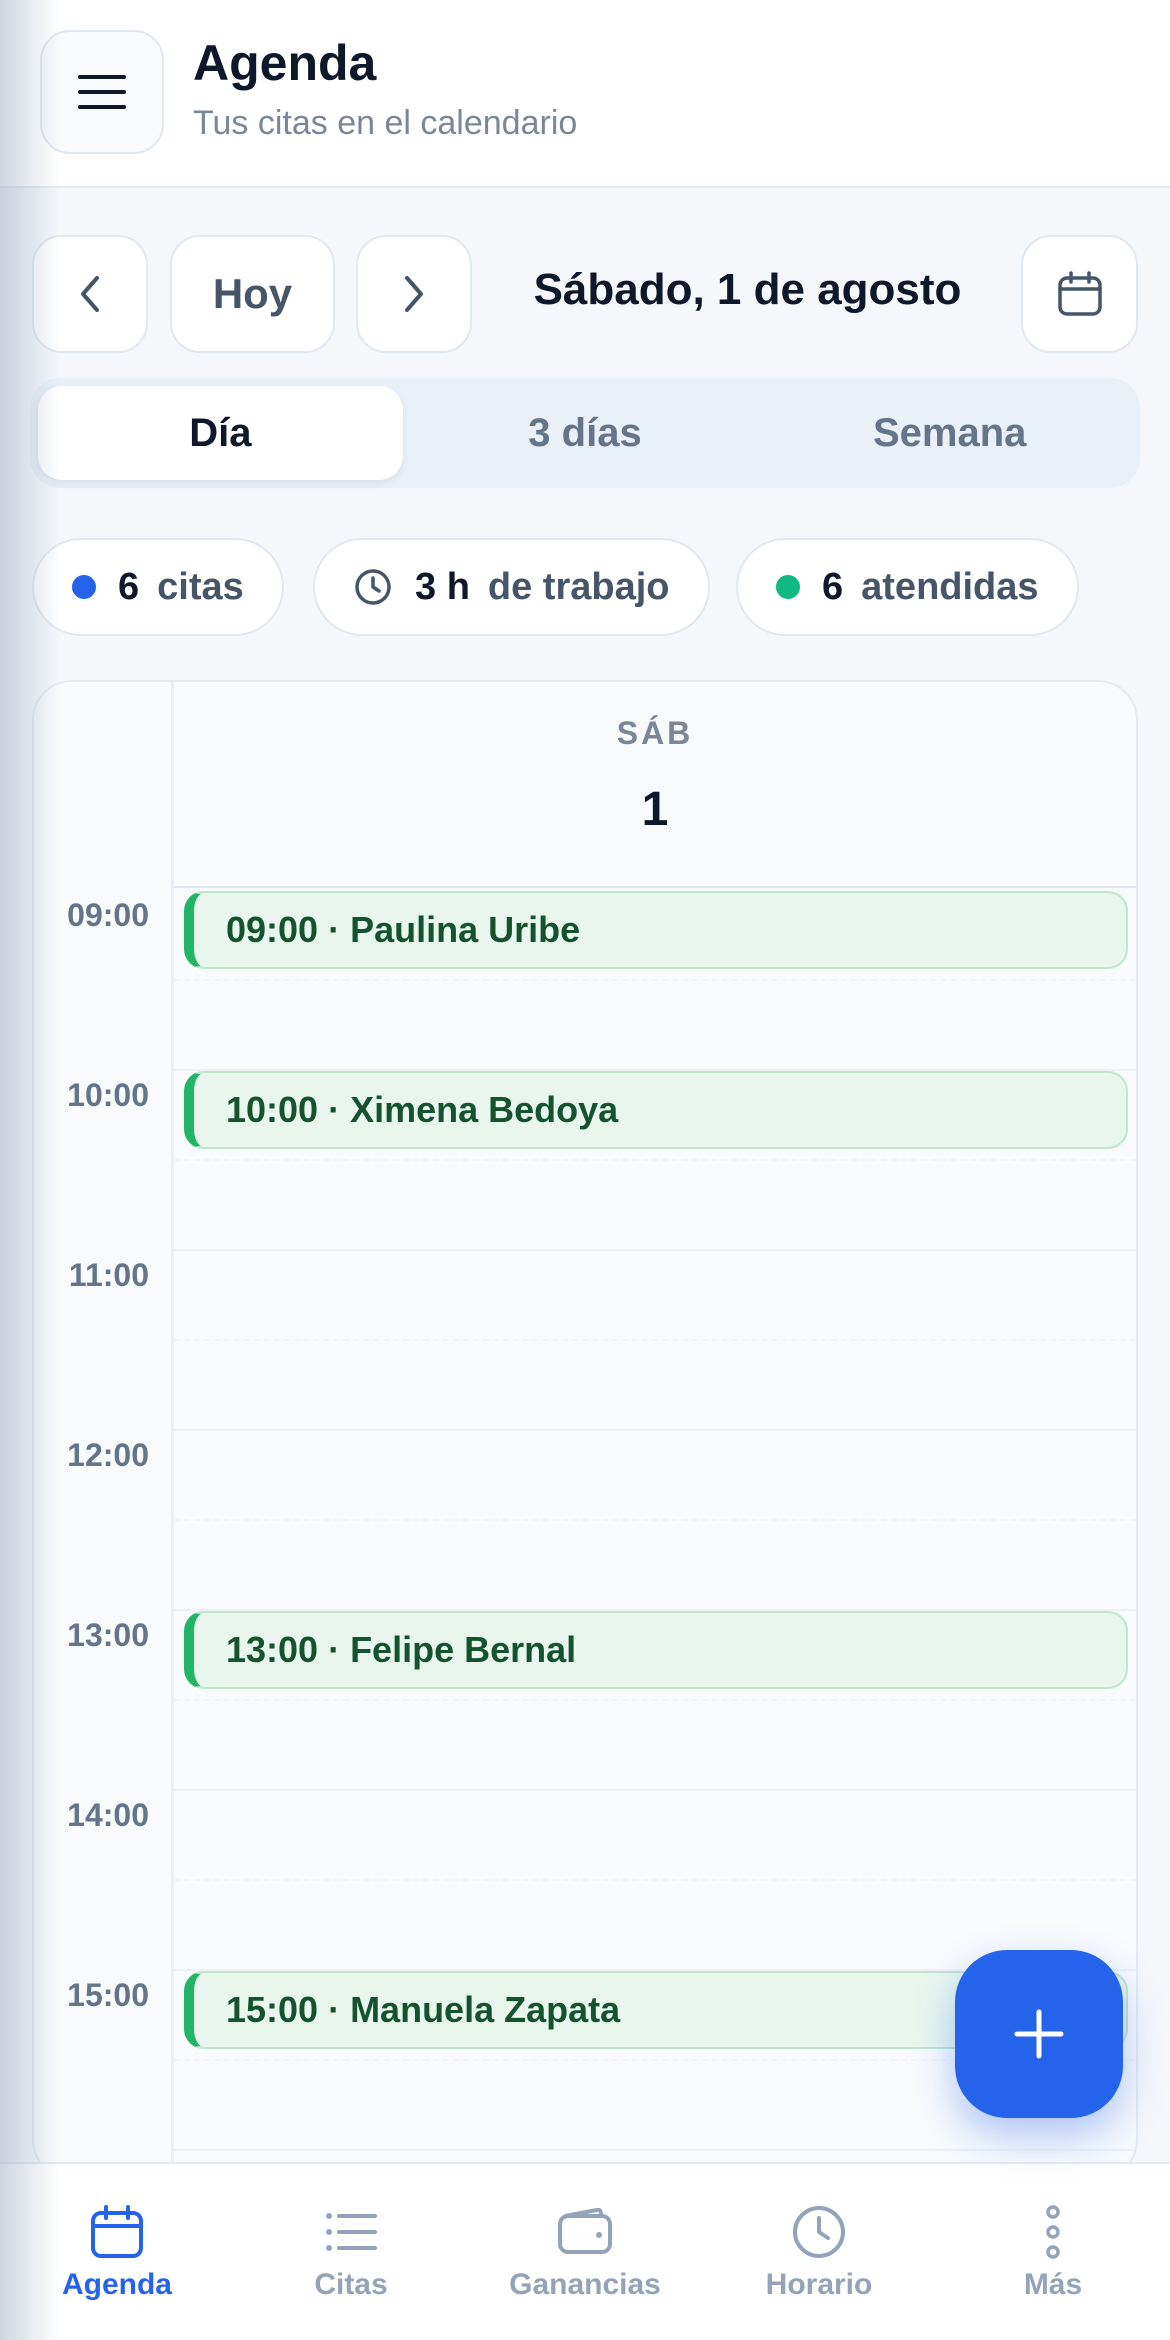 Image resolution: width=1170 pixels, height=2340 pixels. I want to click on appointment-event: 10:00 · Ximena Bedoya, so click(656, 1110).